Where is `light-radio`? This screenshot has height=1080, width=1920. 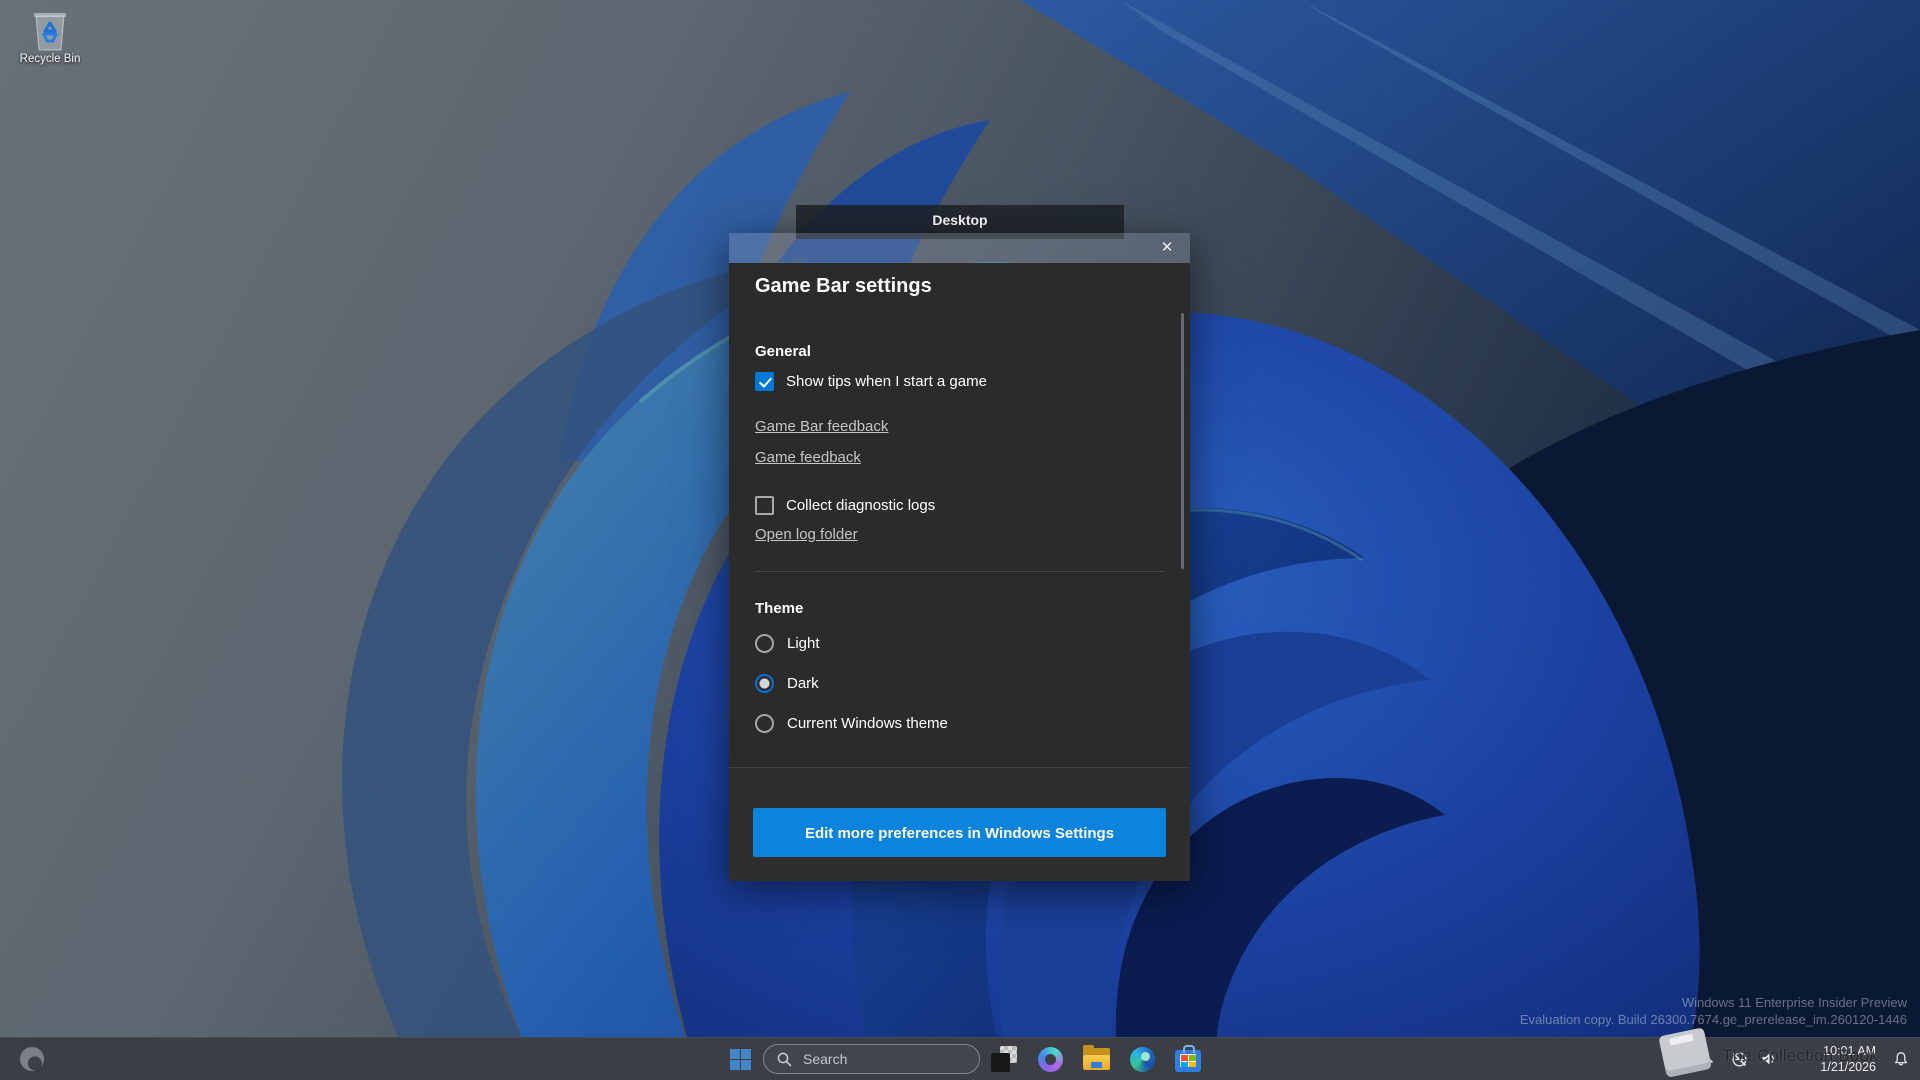 light-radio is located at coordinates (764, 643).